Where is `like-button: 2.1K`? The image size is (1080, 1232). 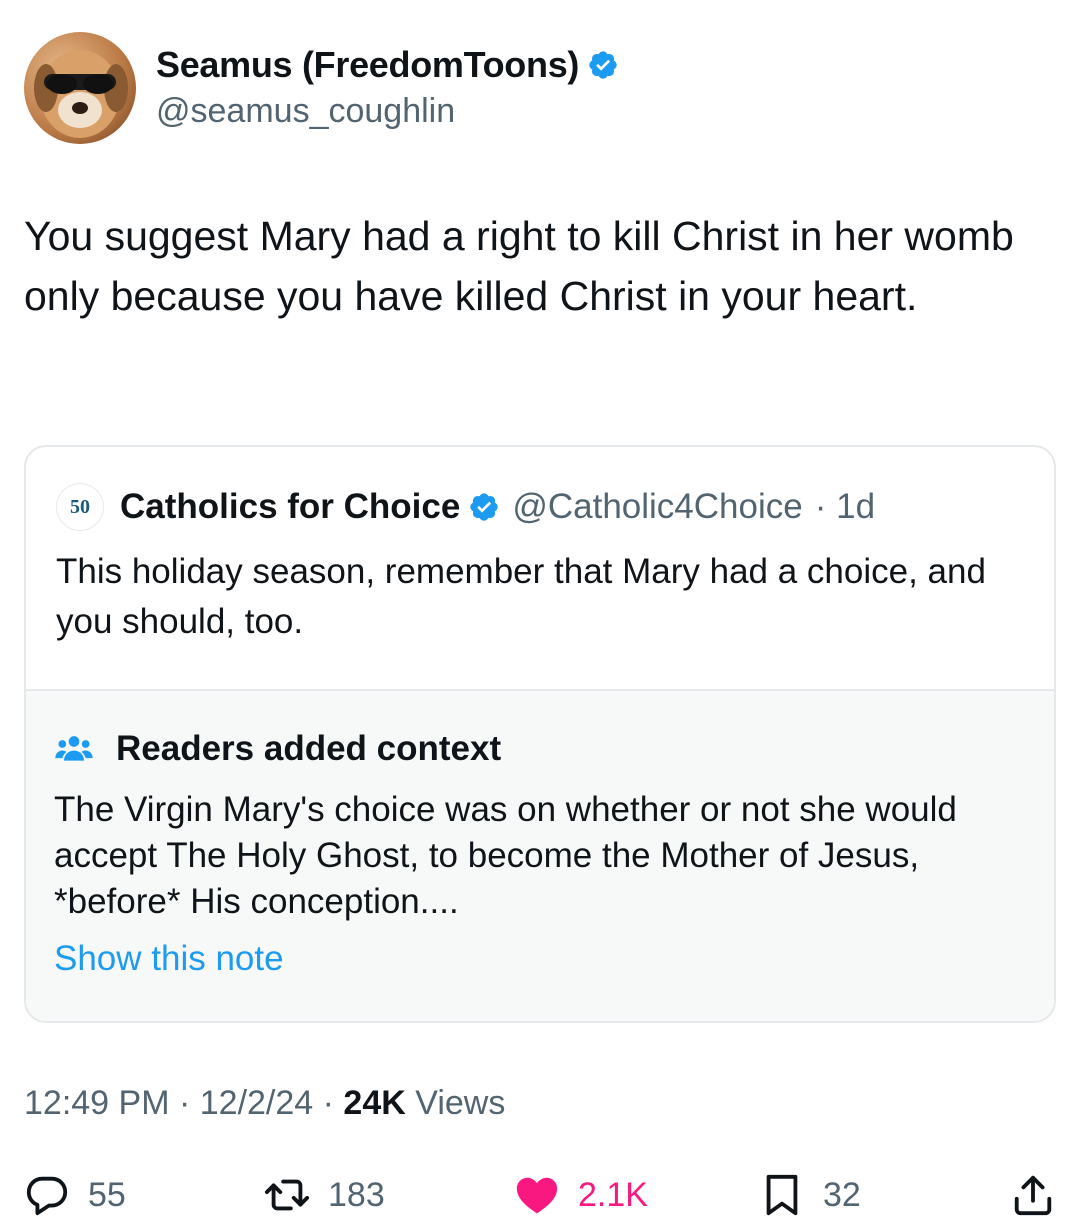
like-button: 2.1K is located at coordinates (581, 1195).